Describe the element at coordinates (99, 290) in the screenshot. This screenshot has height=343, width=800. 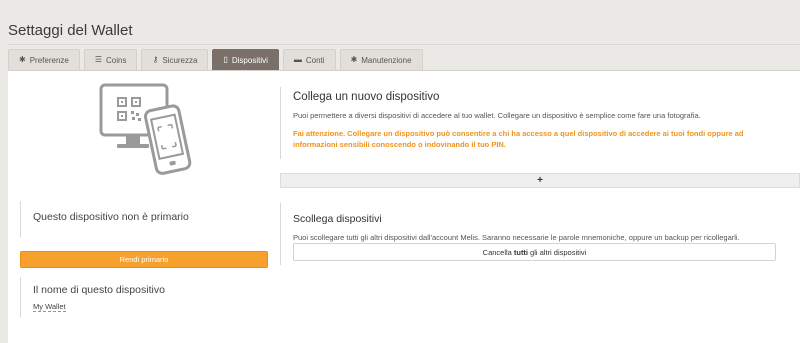
I see `device-name-title: Il nome di questo dispositivo` at that location.